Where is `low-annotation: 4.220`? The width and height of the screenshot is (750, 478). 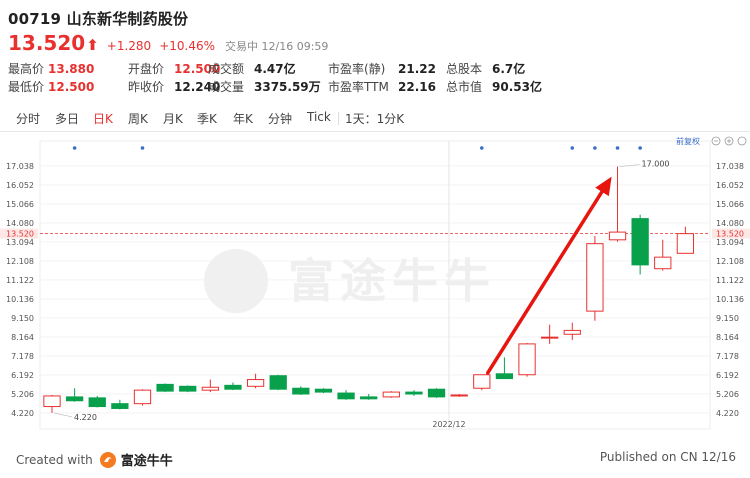 low-annotation: 4.220 is located at coordinates (85, 417).